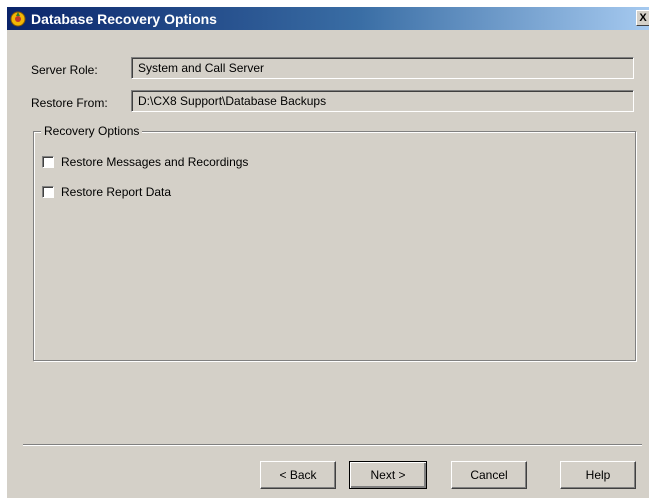 The image size is (649, 498). What do you see at coordinates (124, 18) in the screenshot?
I see `window-title: Database Recovery Options` at bounding box center [124, 18].